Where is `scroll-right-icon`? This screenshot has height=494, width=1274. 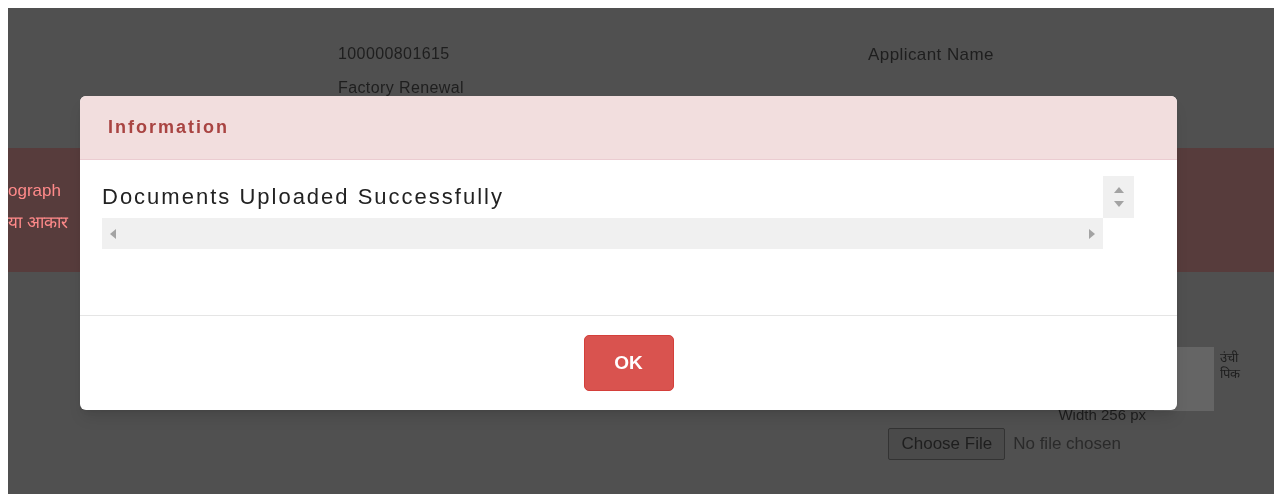 scroll-right-icon is located at coordinates (1092, 233).